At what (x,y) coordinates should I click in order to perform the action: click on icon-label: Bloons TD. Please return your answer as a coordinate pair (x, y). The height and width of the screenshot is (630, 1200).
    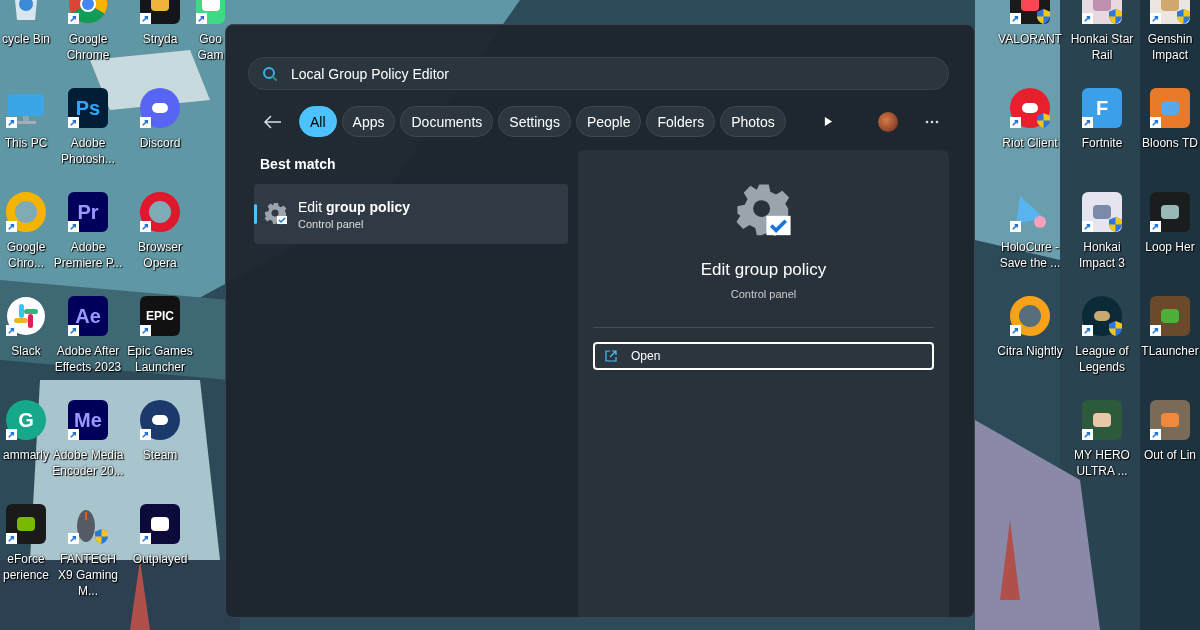
    Looking at the image, I should click on (1169, 143).